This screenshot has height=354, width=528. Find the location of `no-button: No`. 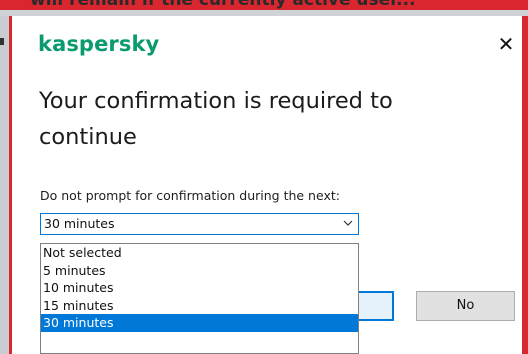

no-button: No is located at coordinates (465, 306).